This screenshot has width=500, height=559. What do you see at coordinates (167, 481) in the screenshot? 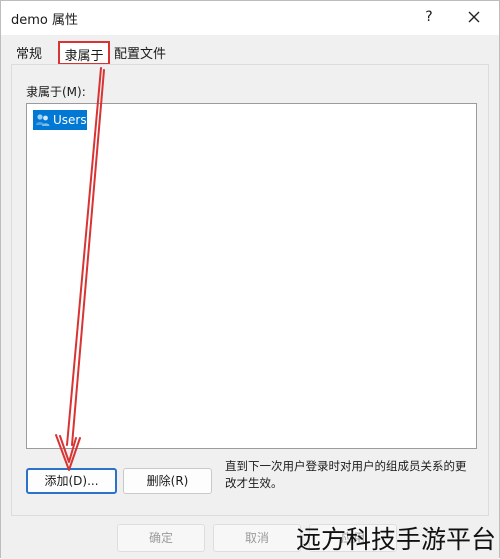
I see `remove-button: 删除(R)` at bounding box center [167, 481].